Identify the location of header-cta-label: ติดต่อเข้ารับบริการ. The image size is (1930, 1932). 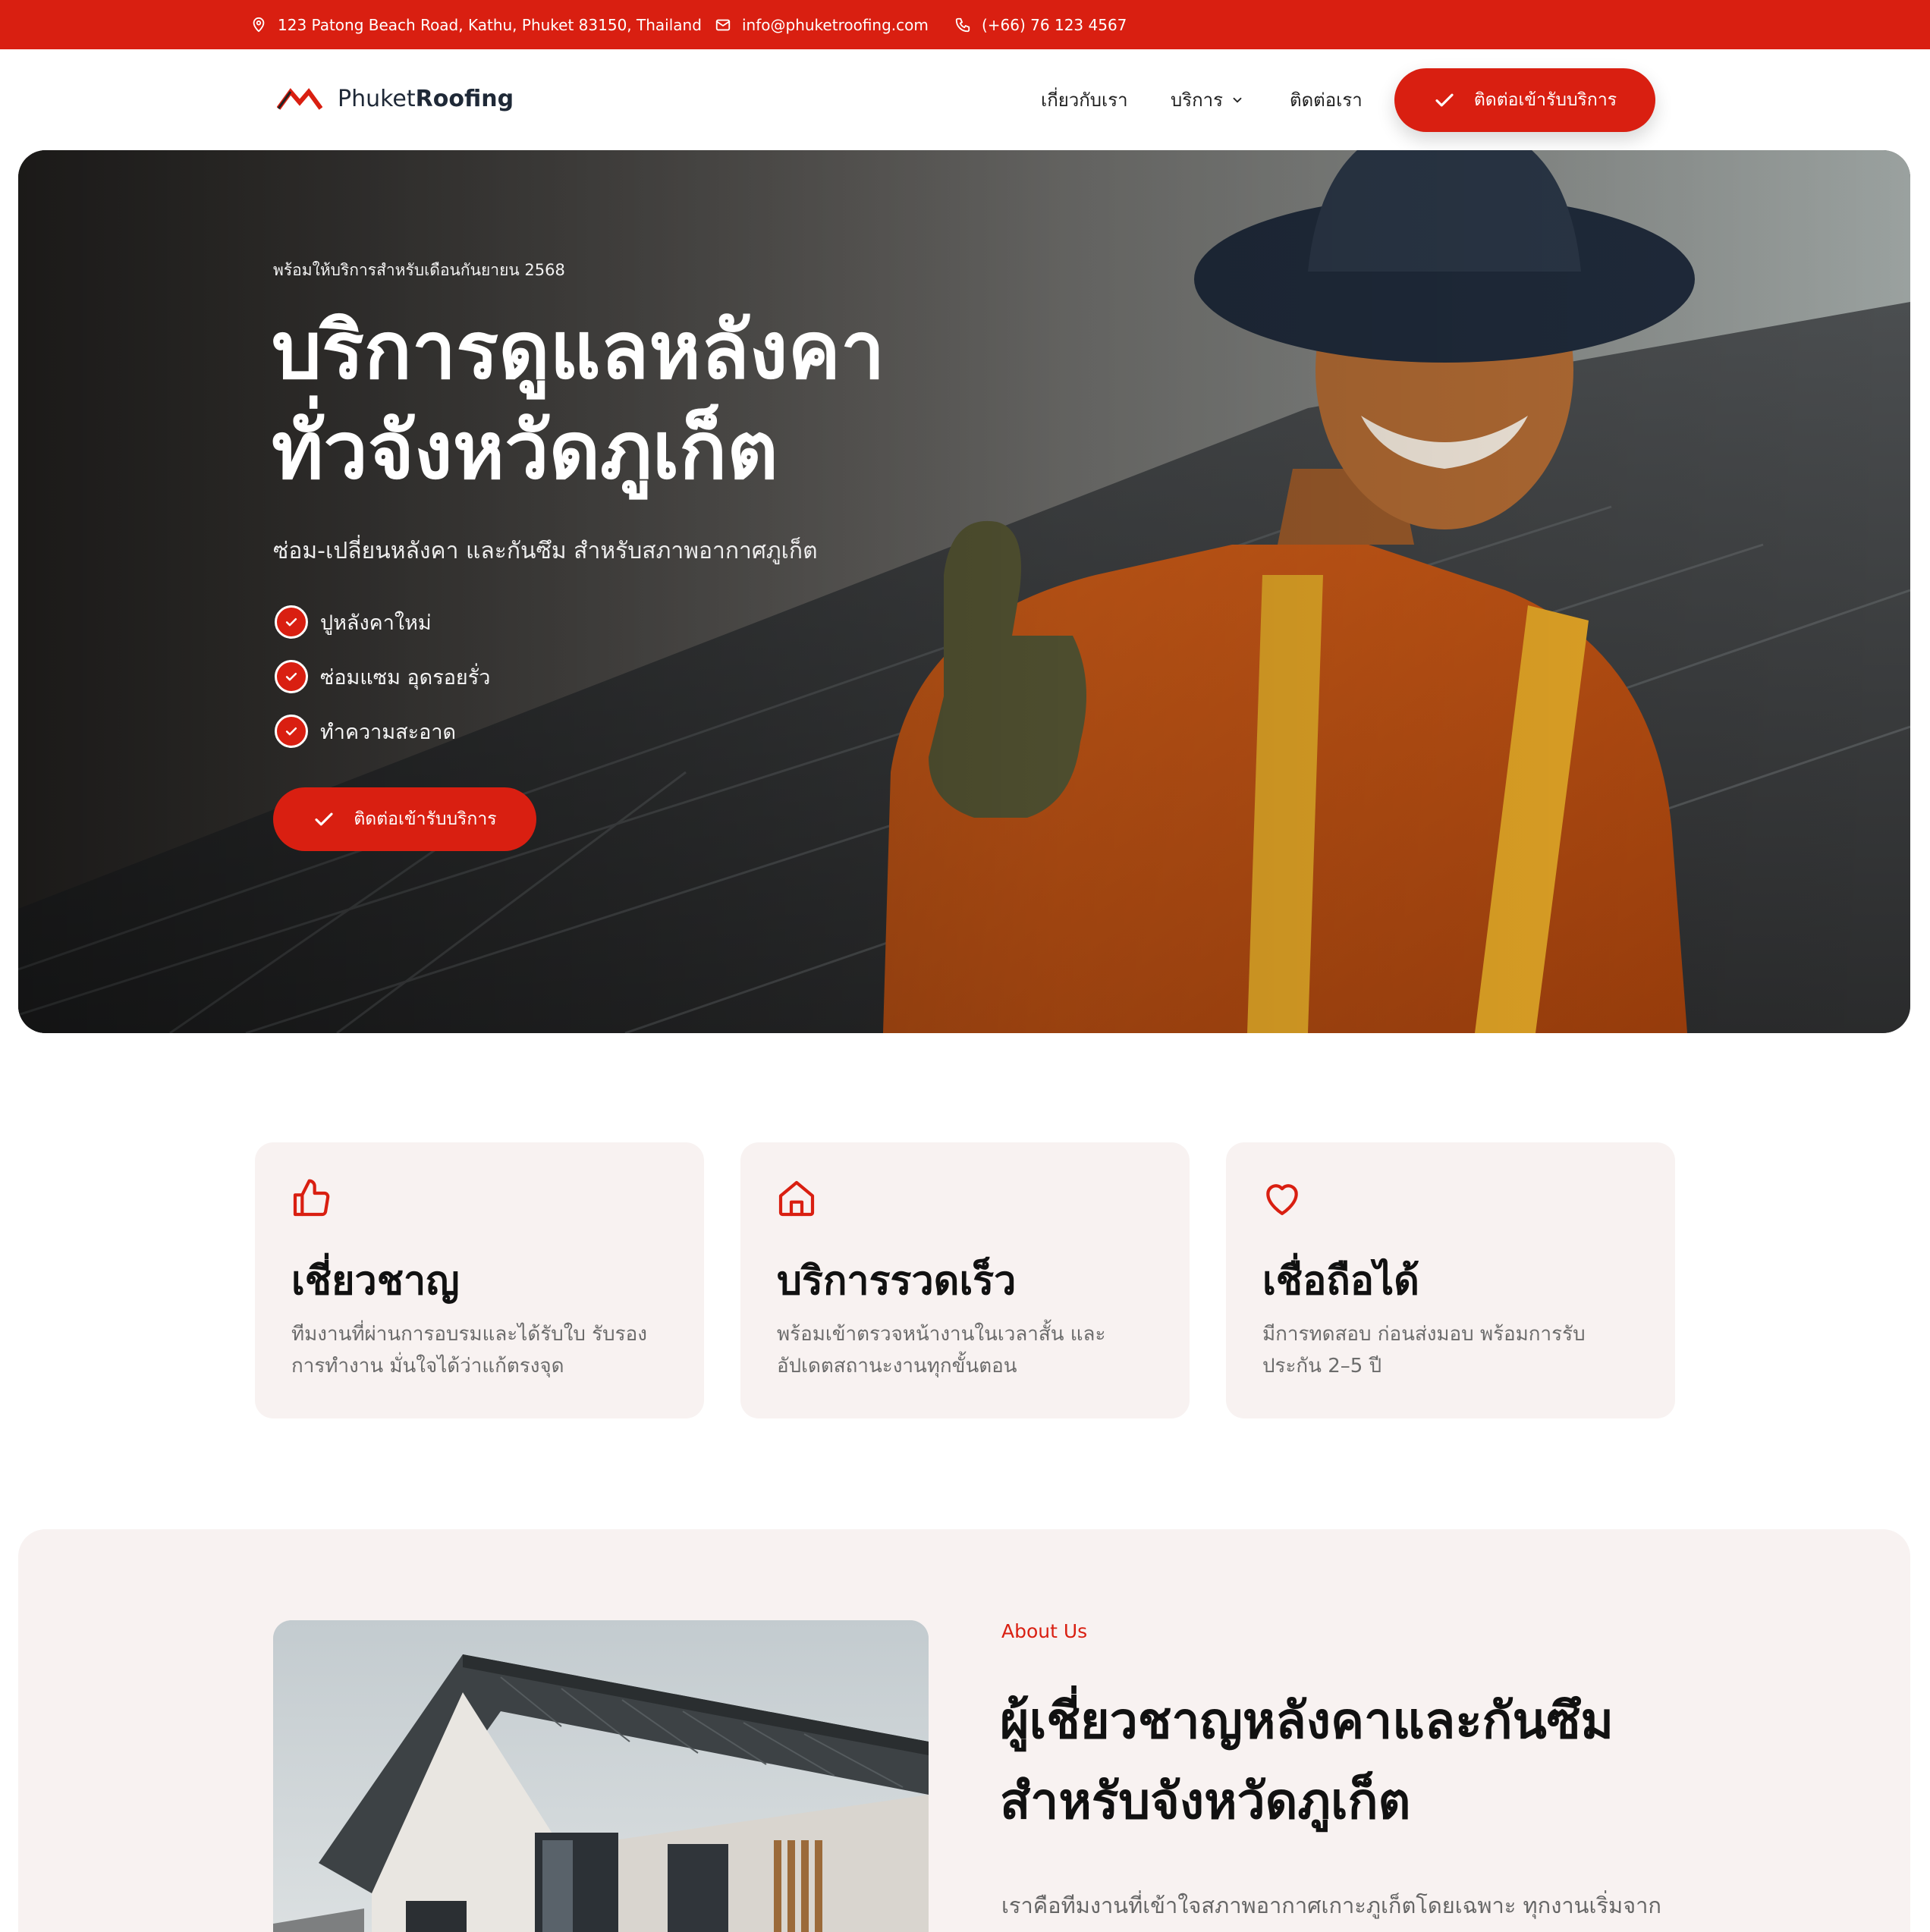
(1545, 100).